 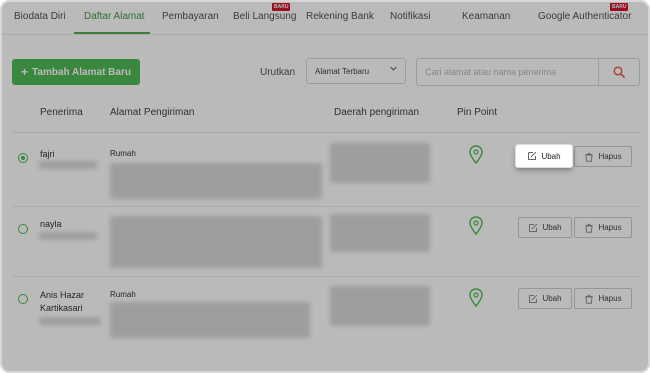 I want to click on add-address-label: Tambah Alamat Baru, so click(x=81, y=72).